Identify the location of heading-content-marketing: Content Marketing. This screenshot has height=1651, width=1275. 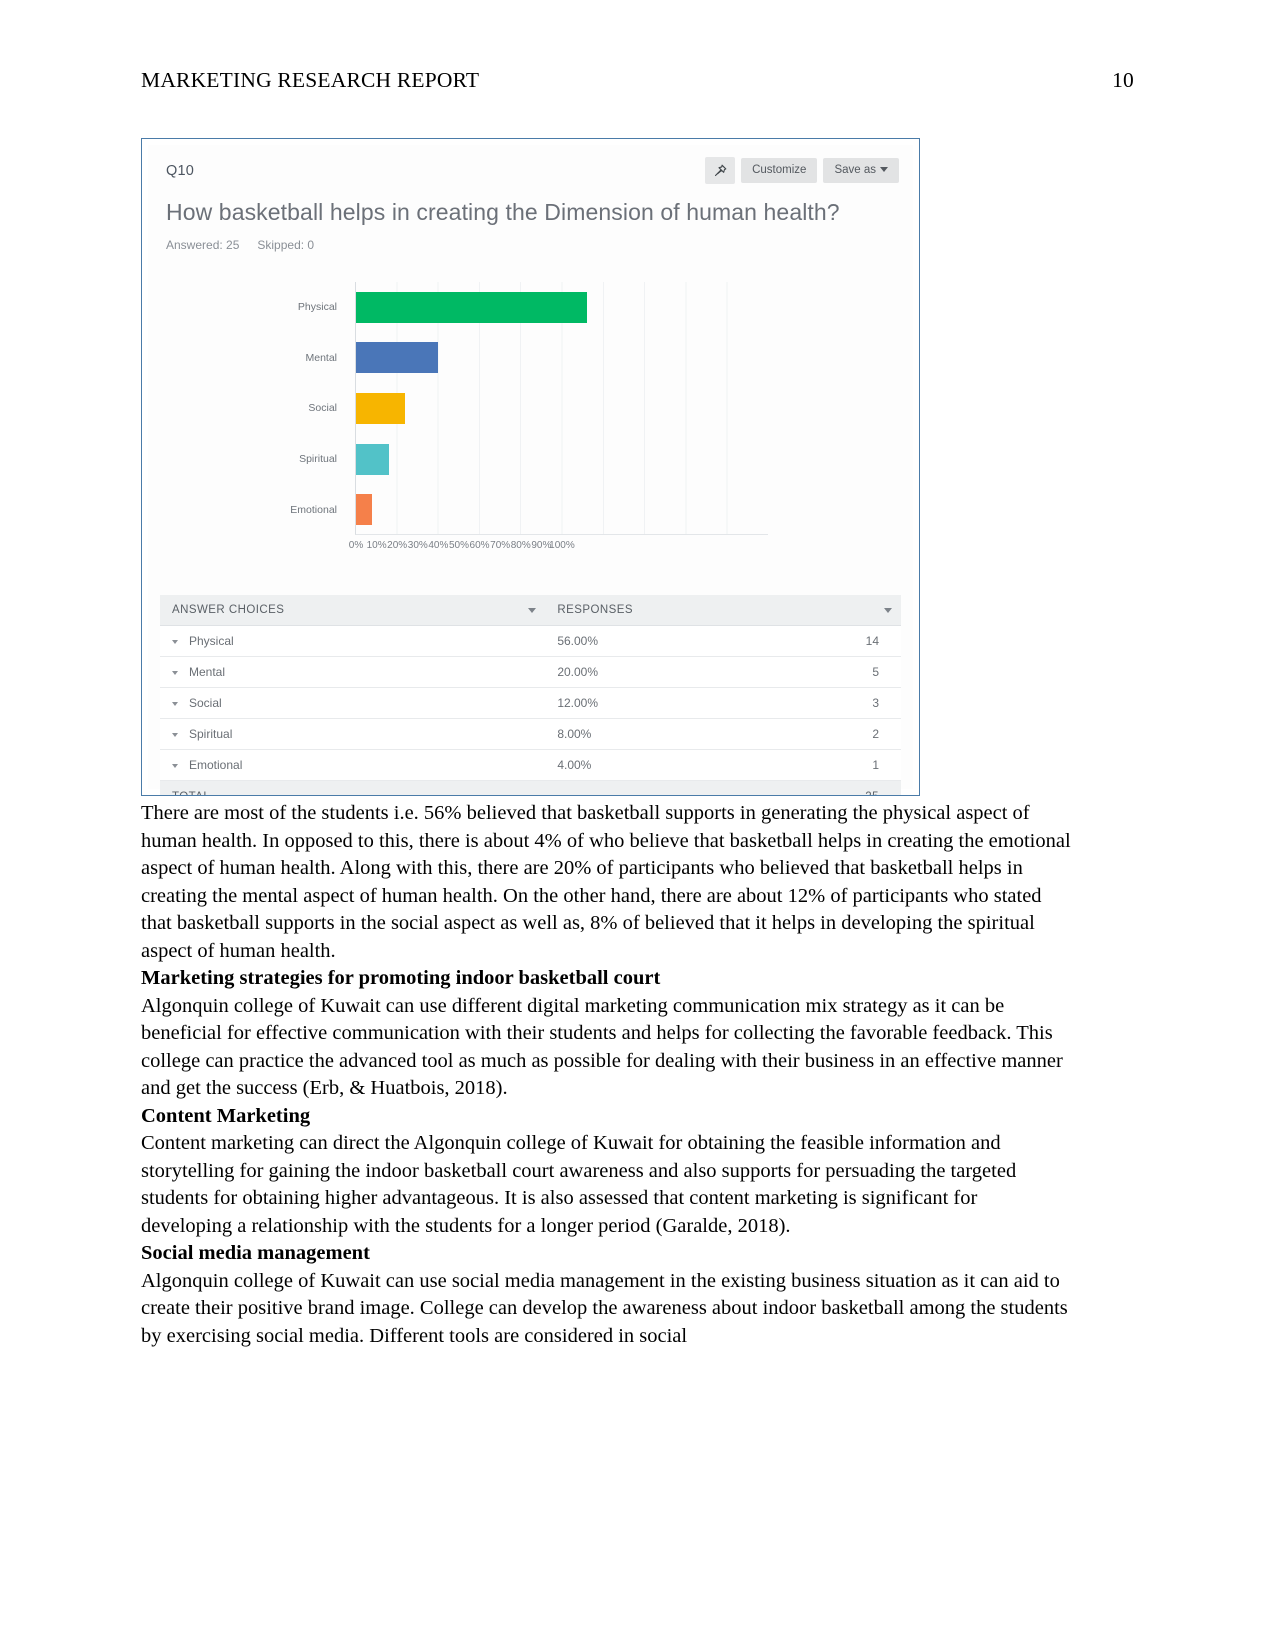
(226, 1115).